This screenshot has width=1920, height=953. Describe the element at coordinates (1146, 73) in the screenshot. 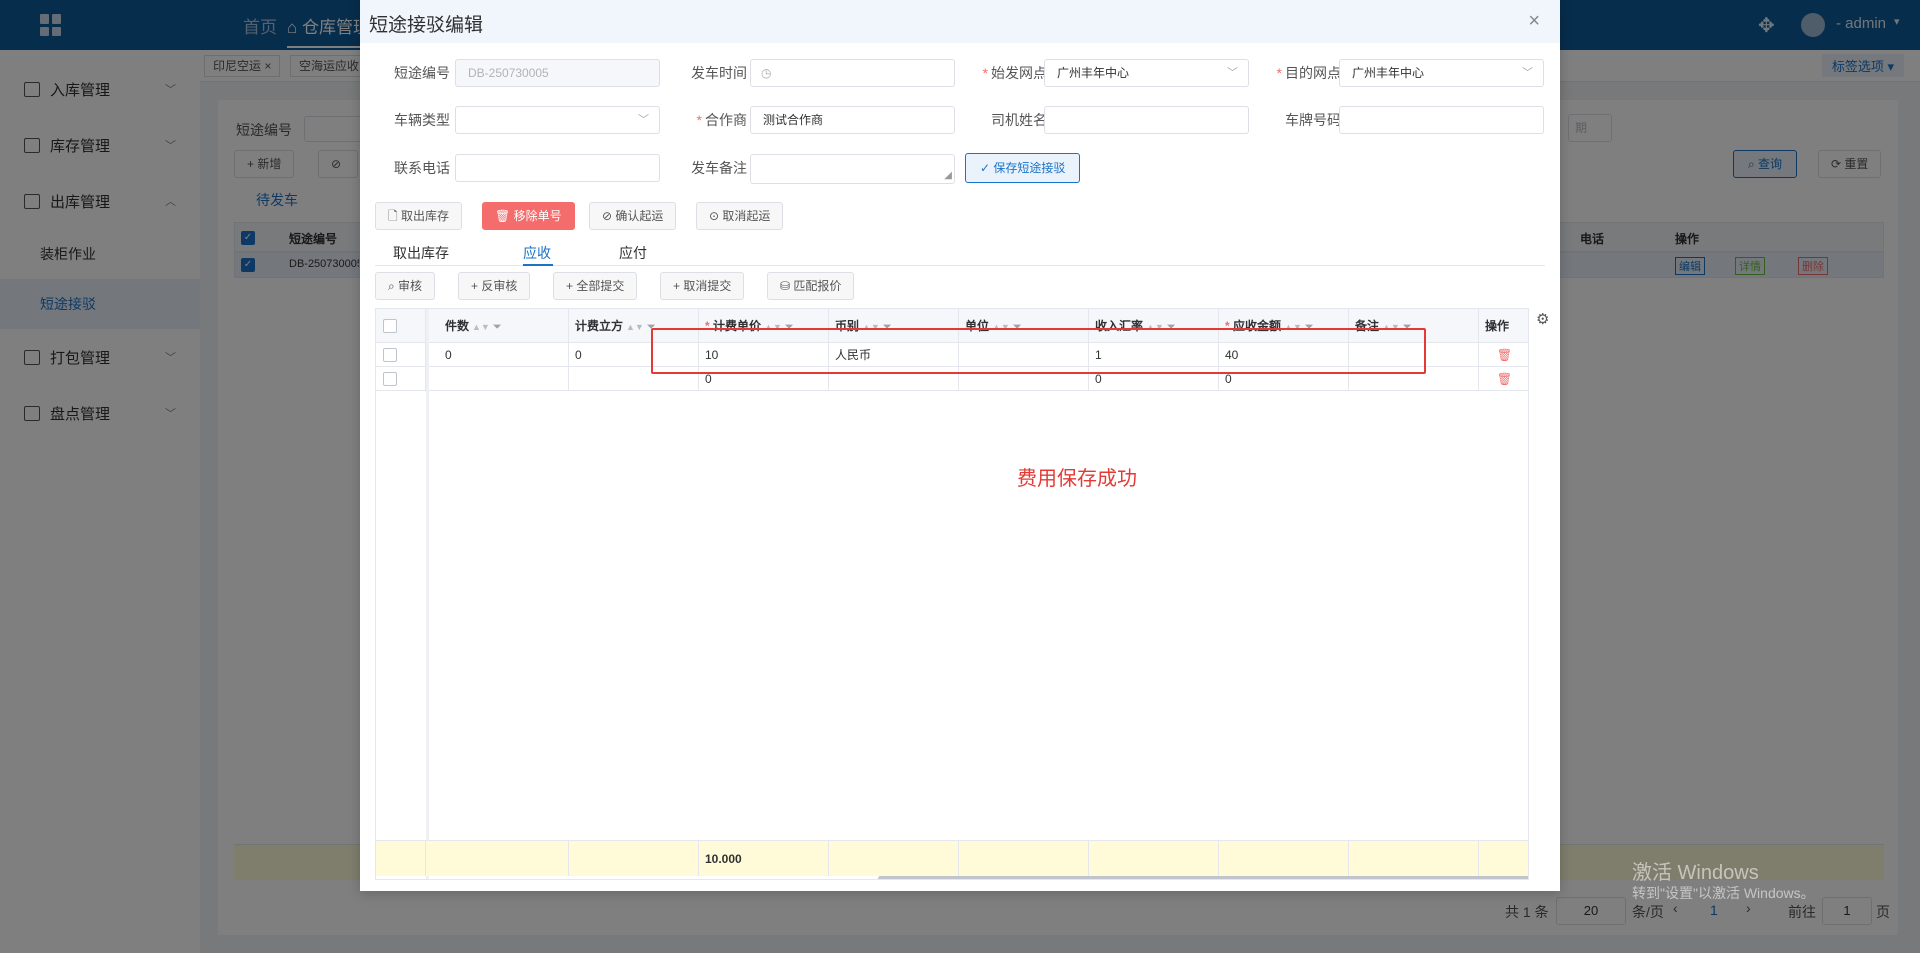

I see `origin-select: 广州丰年中心 ﹀` at that location.